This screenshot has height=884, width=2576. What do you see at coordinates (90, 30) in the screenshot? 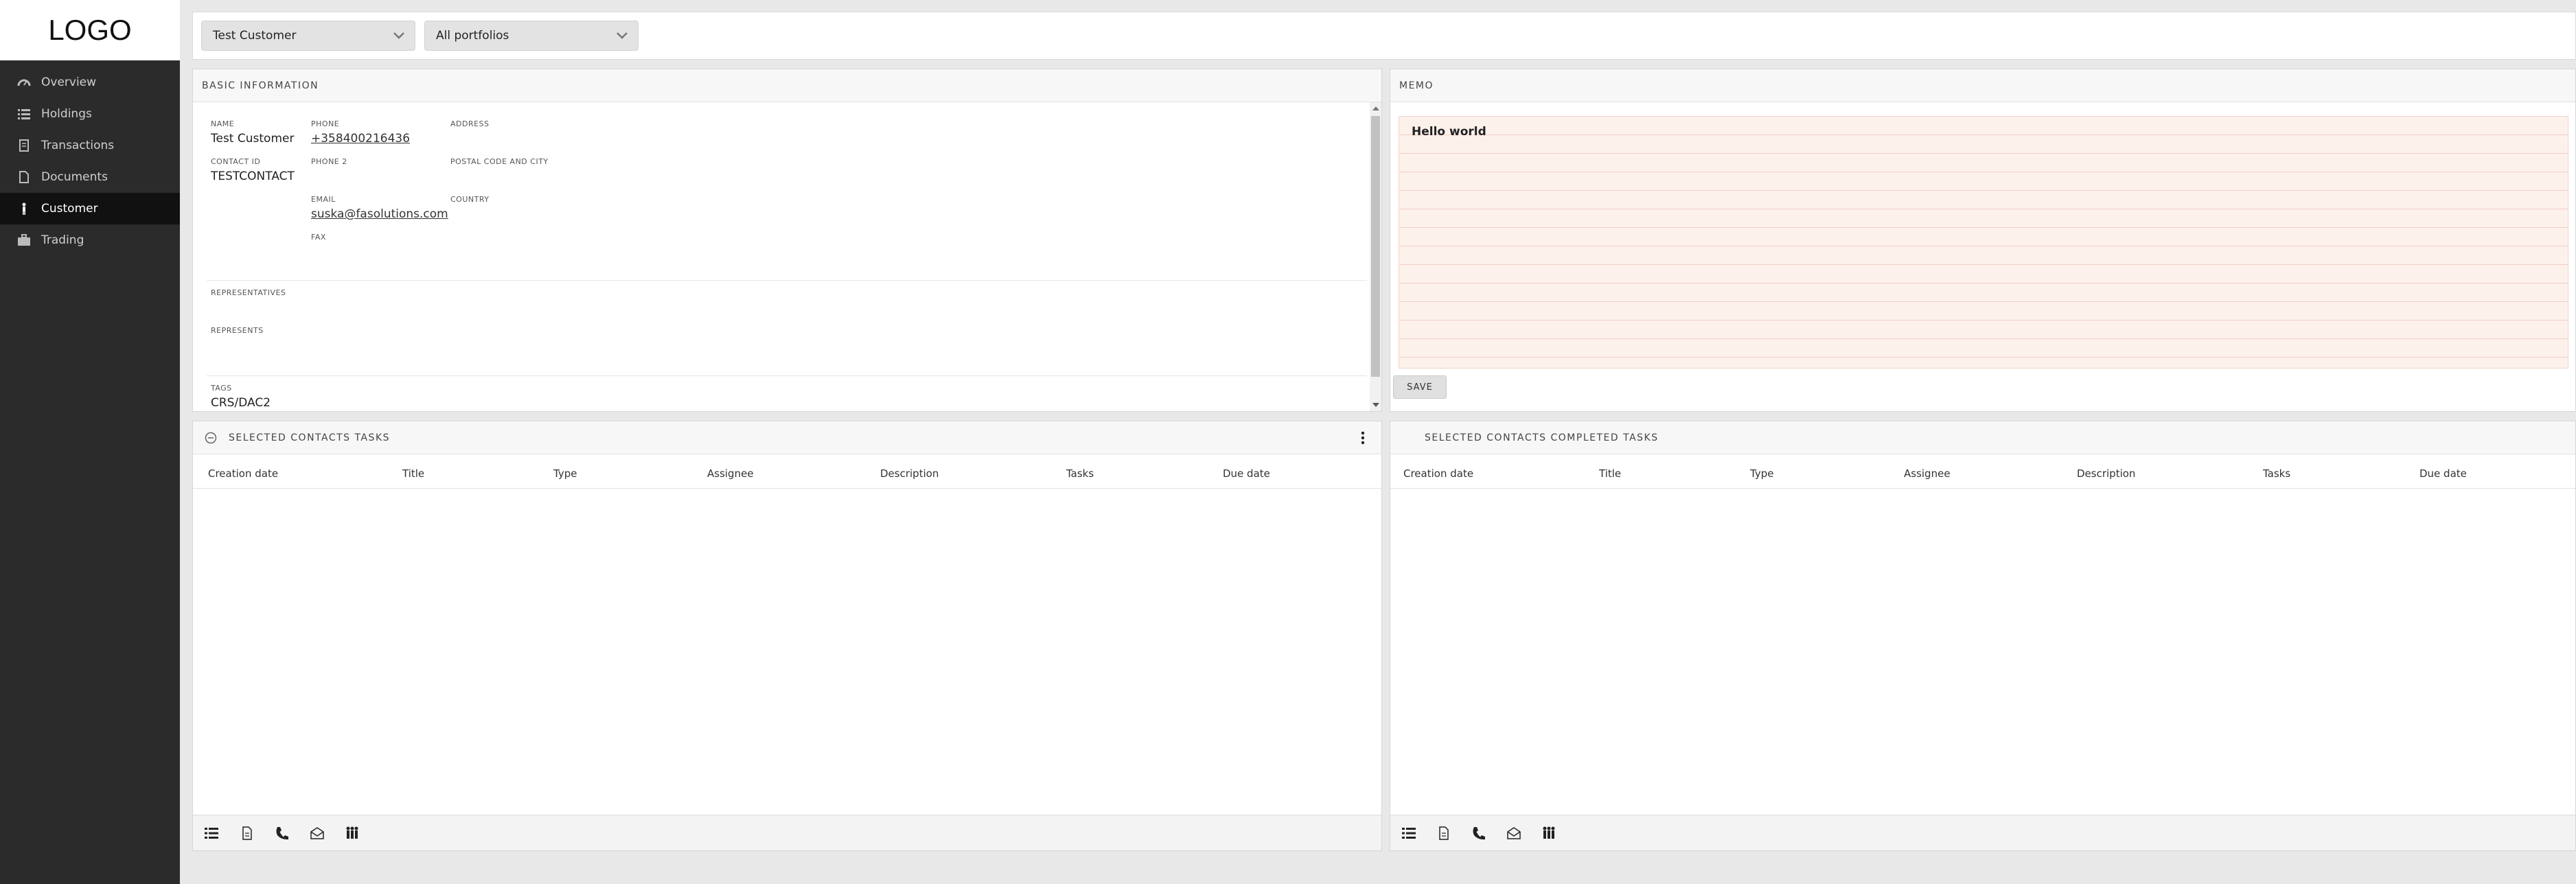
I see `logo: LOGO` at bounding box center [90, 30].